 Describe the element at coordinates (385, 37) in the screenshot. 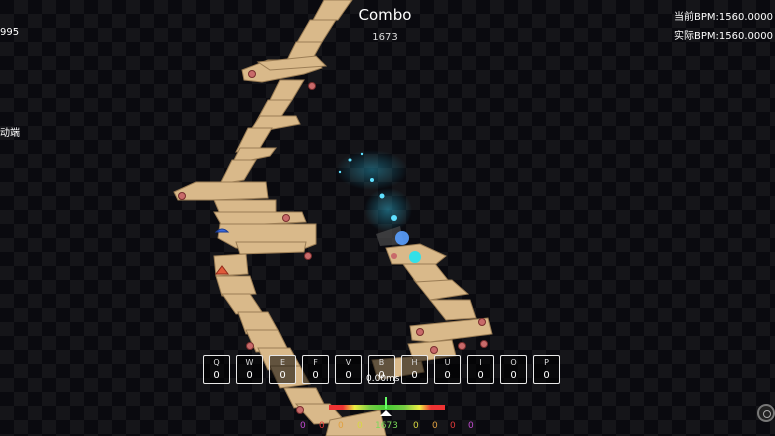

I see `combo-count: 1673` at that location.